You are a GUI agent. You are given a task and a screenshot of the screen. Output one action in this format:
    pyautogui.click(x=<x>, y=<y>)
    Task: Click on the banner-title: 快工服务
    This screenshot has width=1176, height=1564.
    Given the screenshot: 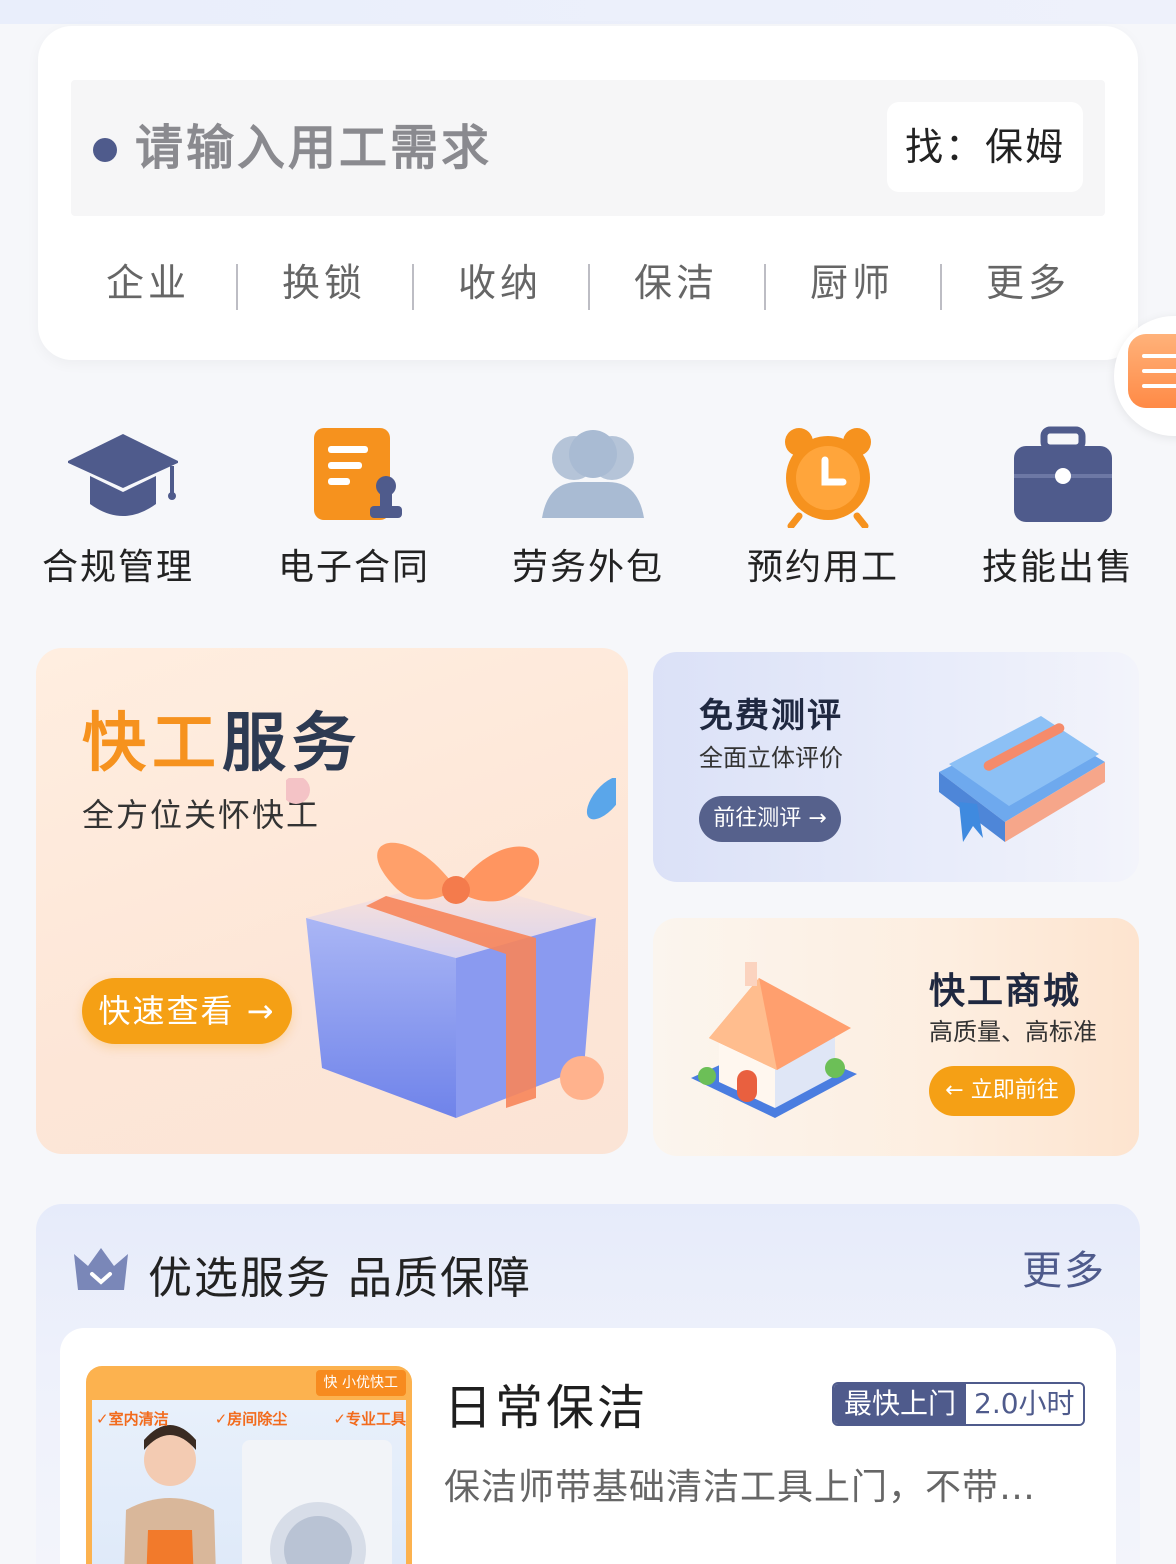 What is the action you would take?
    pyautogui.click(x=222, y=744)
    